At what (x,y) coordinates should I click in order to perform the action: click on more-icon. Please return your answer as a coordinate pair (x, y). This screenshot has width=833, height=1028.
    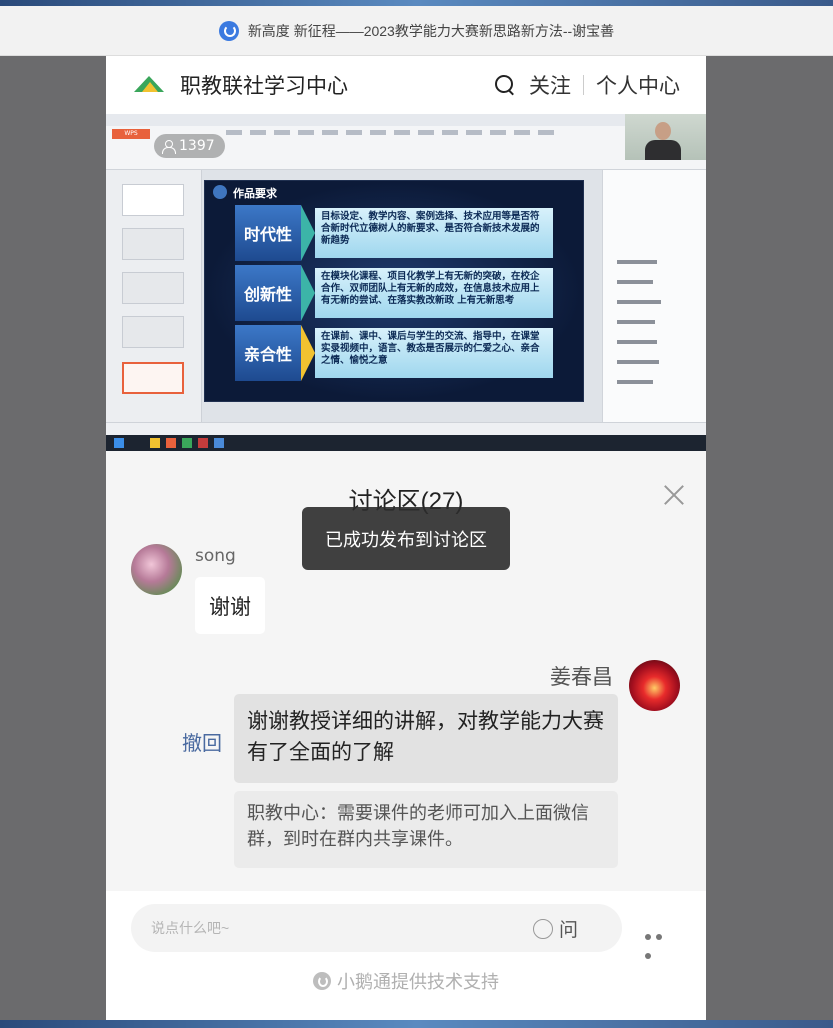
    Looking at the image, I should click on (661, 942).